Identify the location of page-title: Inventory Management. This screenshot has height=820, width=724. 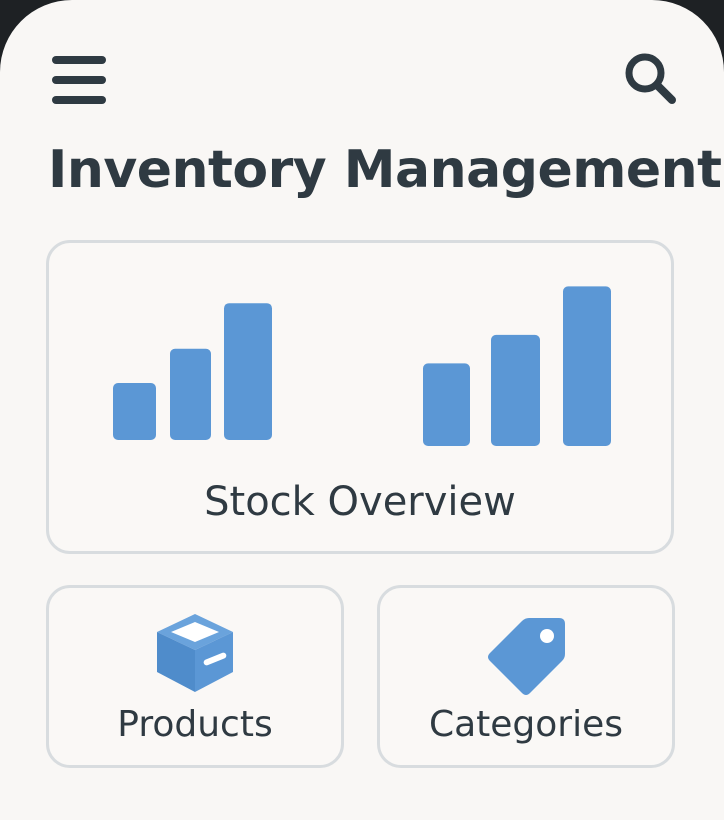
(385, 170).